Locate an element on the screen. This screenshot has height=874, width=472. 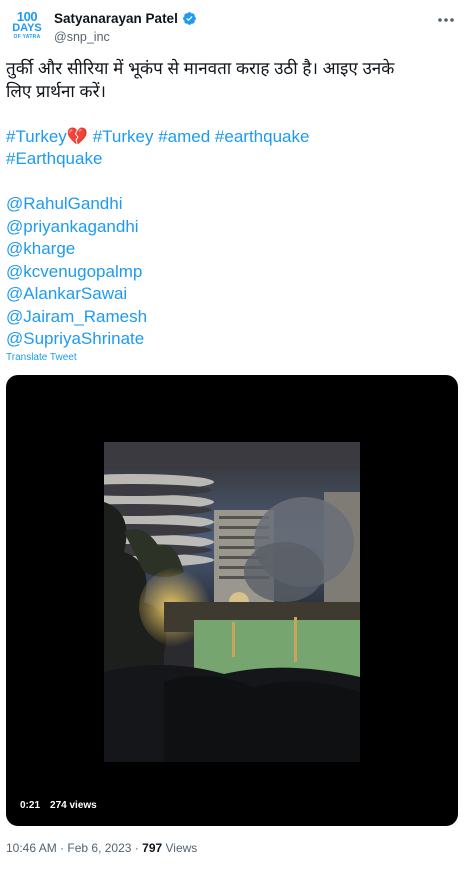
hashtag-link: #earthquake is located at coordinates (262, 136).